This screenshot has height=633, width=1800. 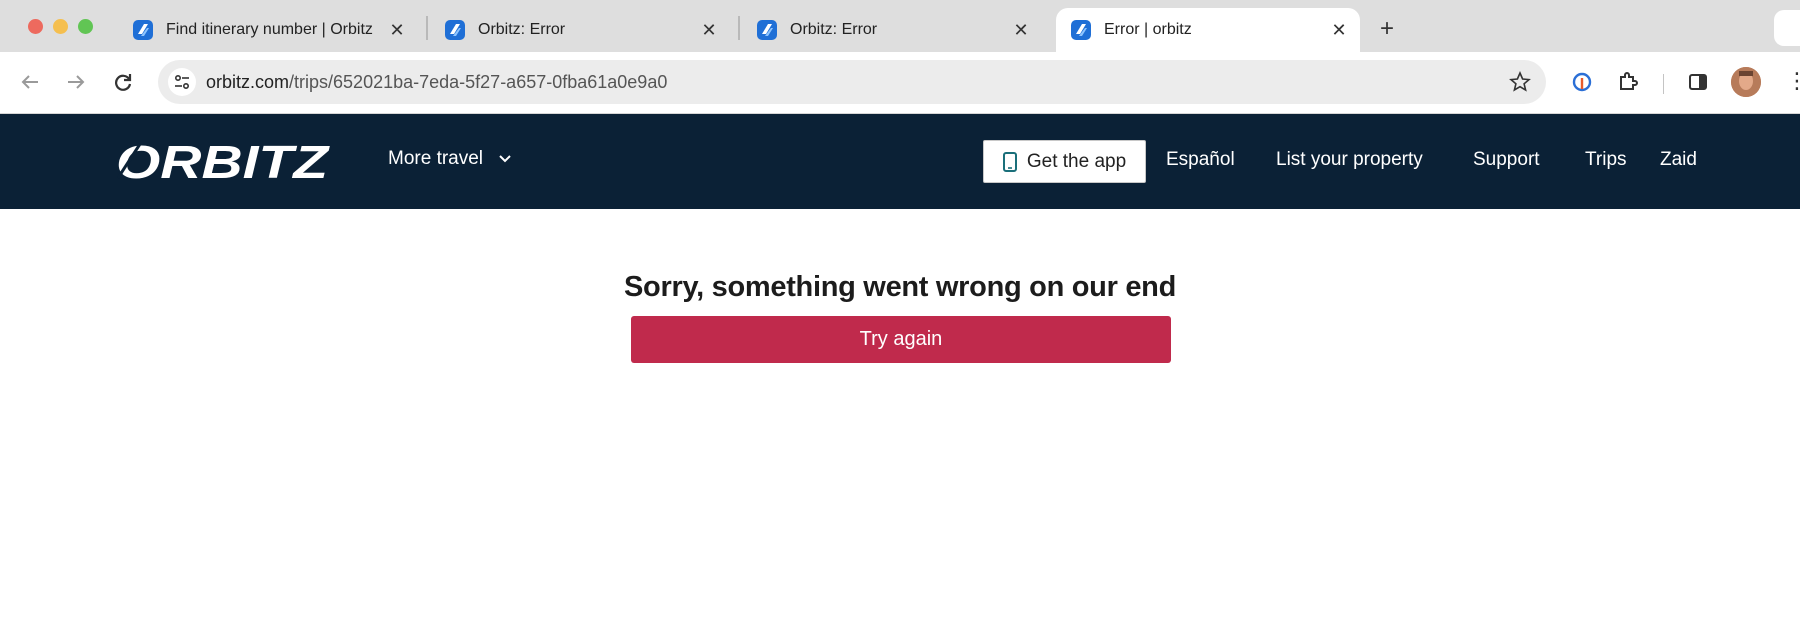 I want to click on extension-blue-icon, so click(x=1582, y=82).